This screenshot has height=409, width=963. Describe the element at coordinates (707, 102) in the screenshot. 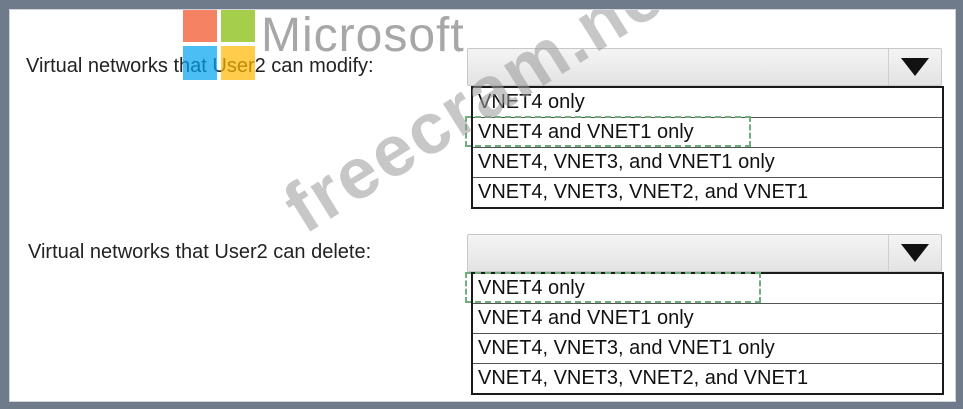

I see `dropdown-option: VNET4 only` at that location.